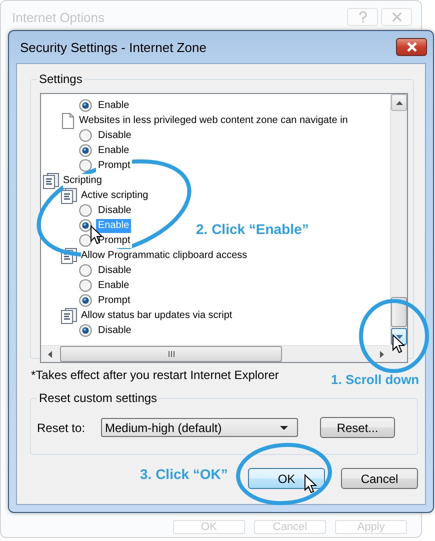 Image resolution: width=435 pixels, height=541 pixels. I want to click on dropdown-arrow-icon, so click(284, 428).